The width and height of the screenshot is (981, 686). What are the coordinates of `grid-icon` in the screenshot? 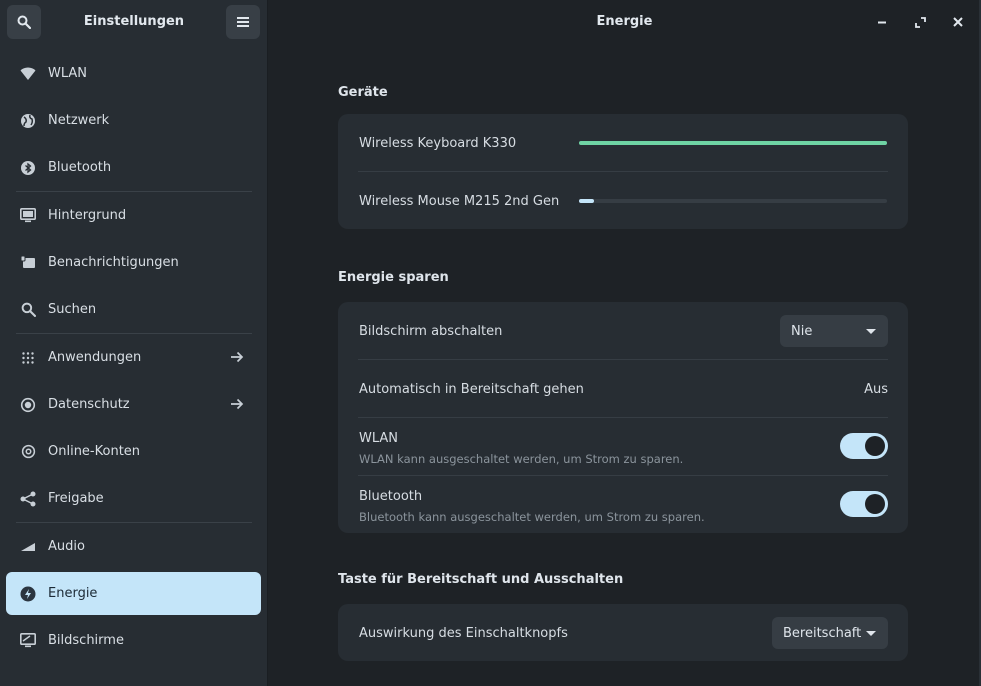 It's located at (28, 358).